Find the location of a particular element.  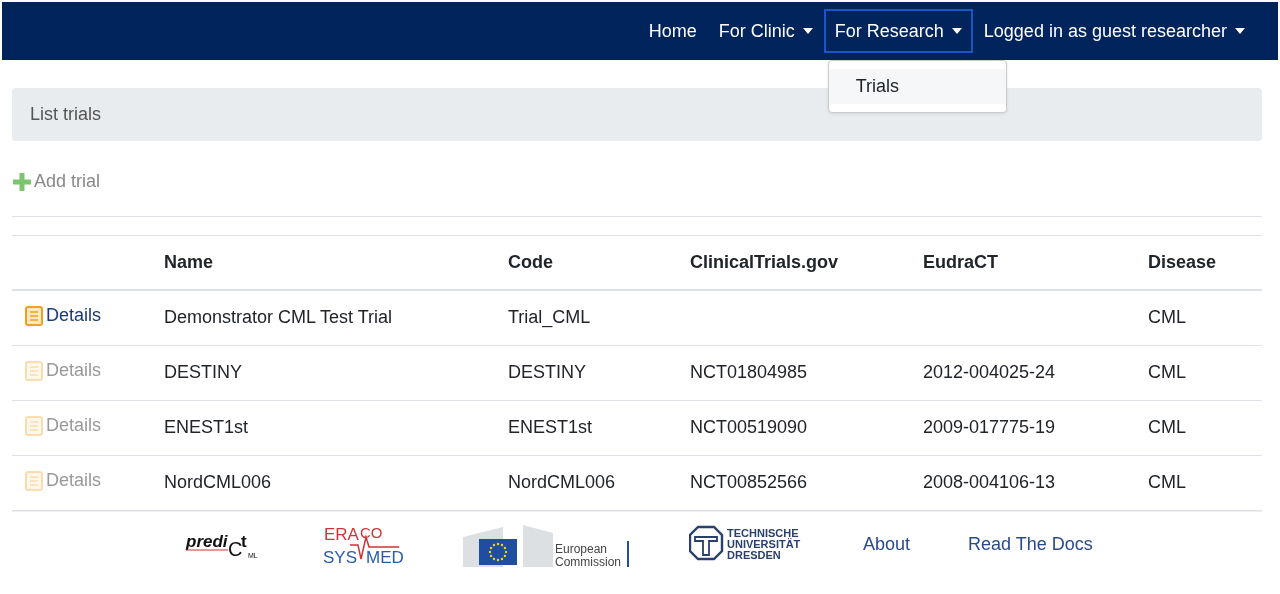

column-header: Code is located at coordinates (530, 262).